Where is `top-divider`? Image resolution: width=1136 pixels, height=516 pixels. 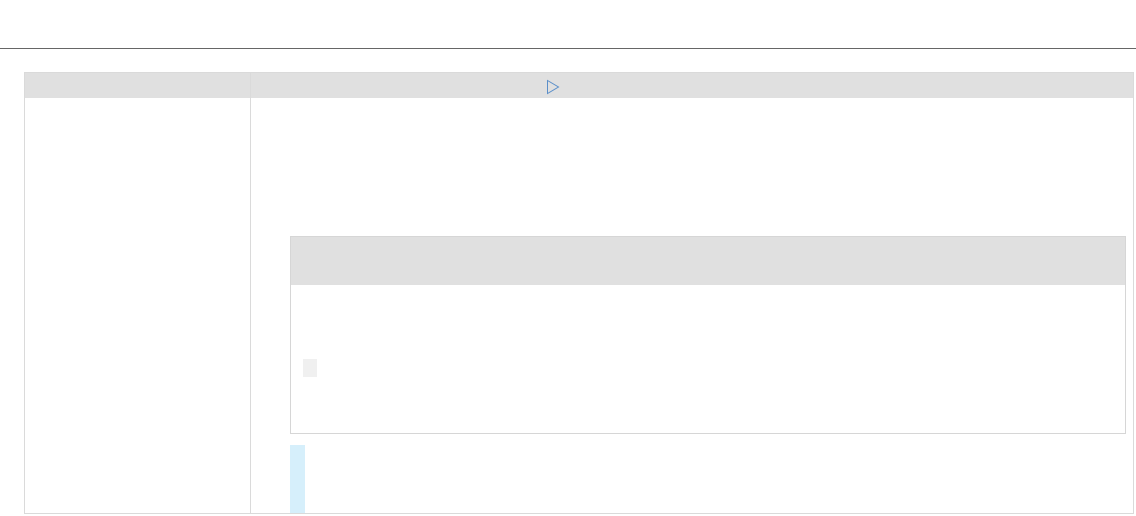
top-divider is located at coordinates (568, 48).